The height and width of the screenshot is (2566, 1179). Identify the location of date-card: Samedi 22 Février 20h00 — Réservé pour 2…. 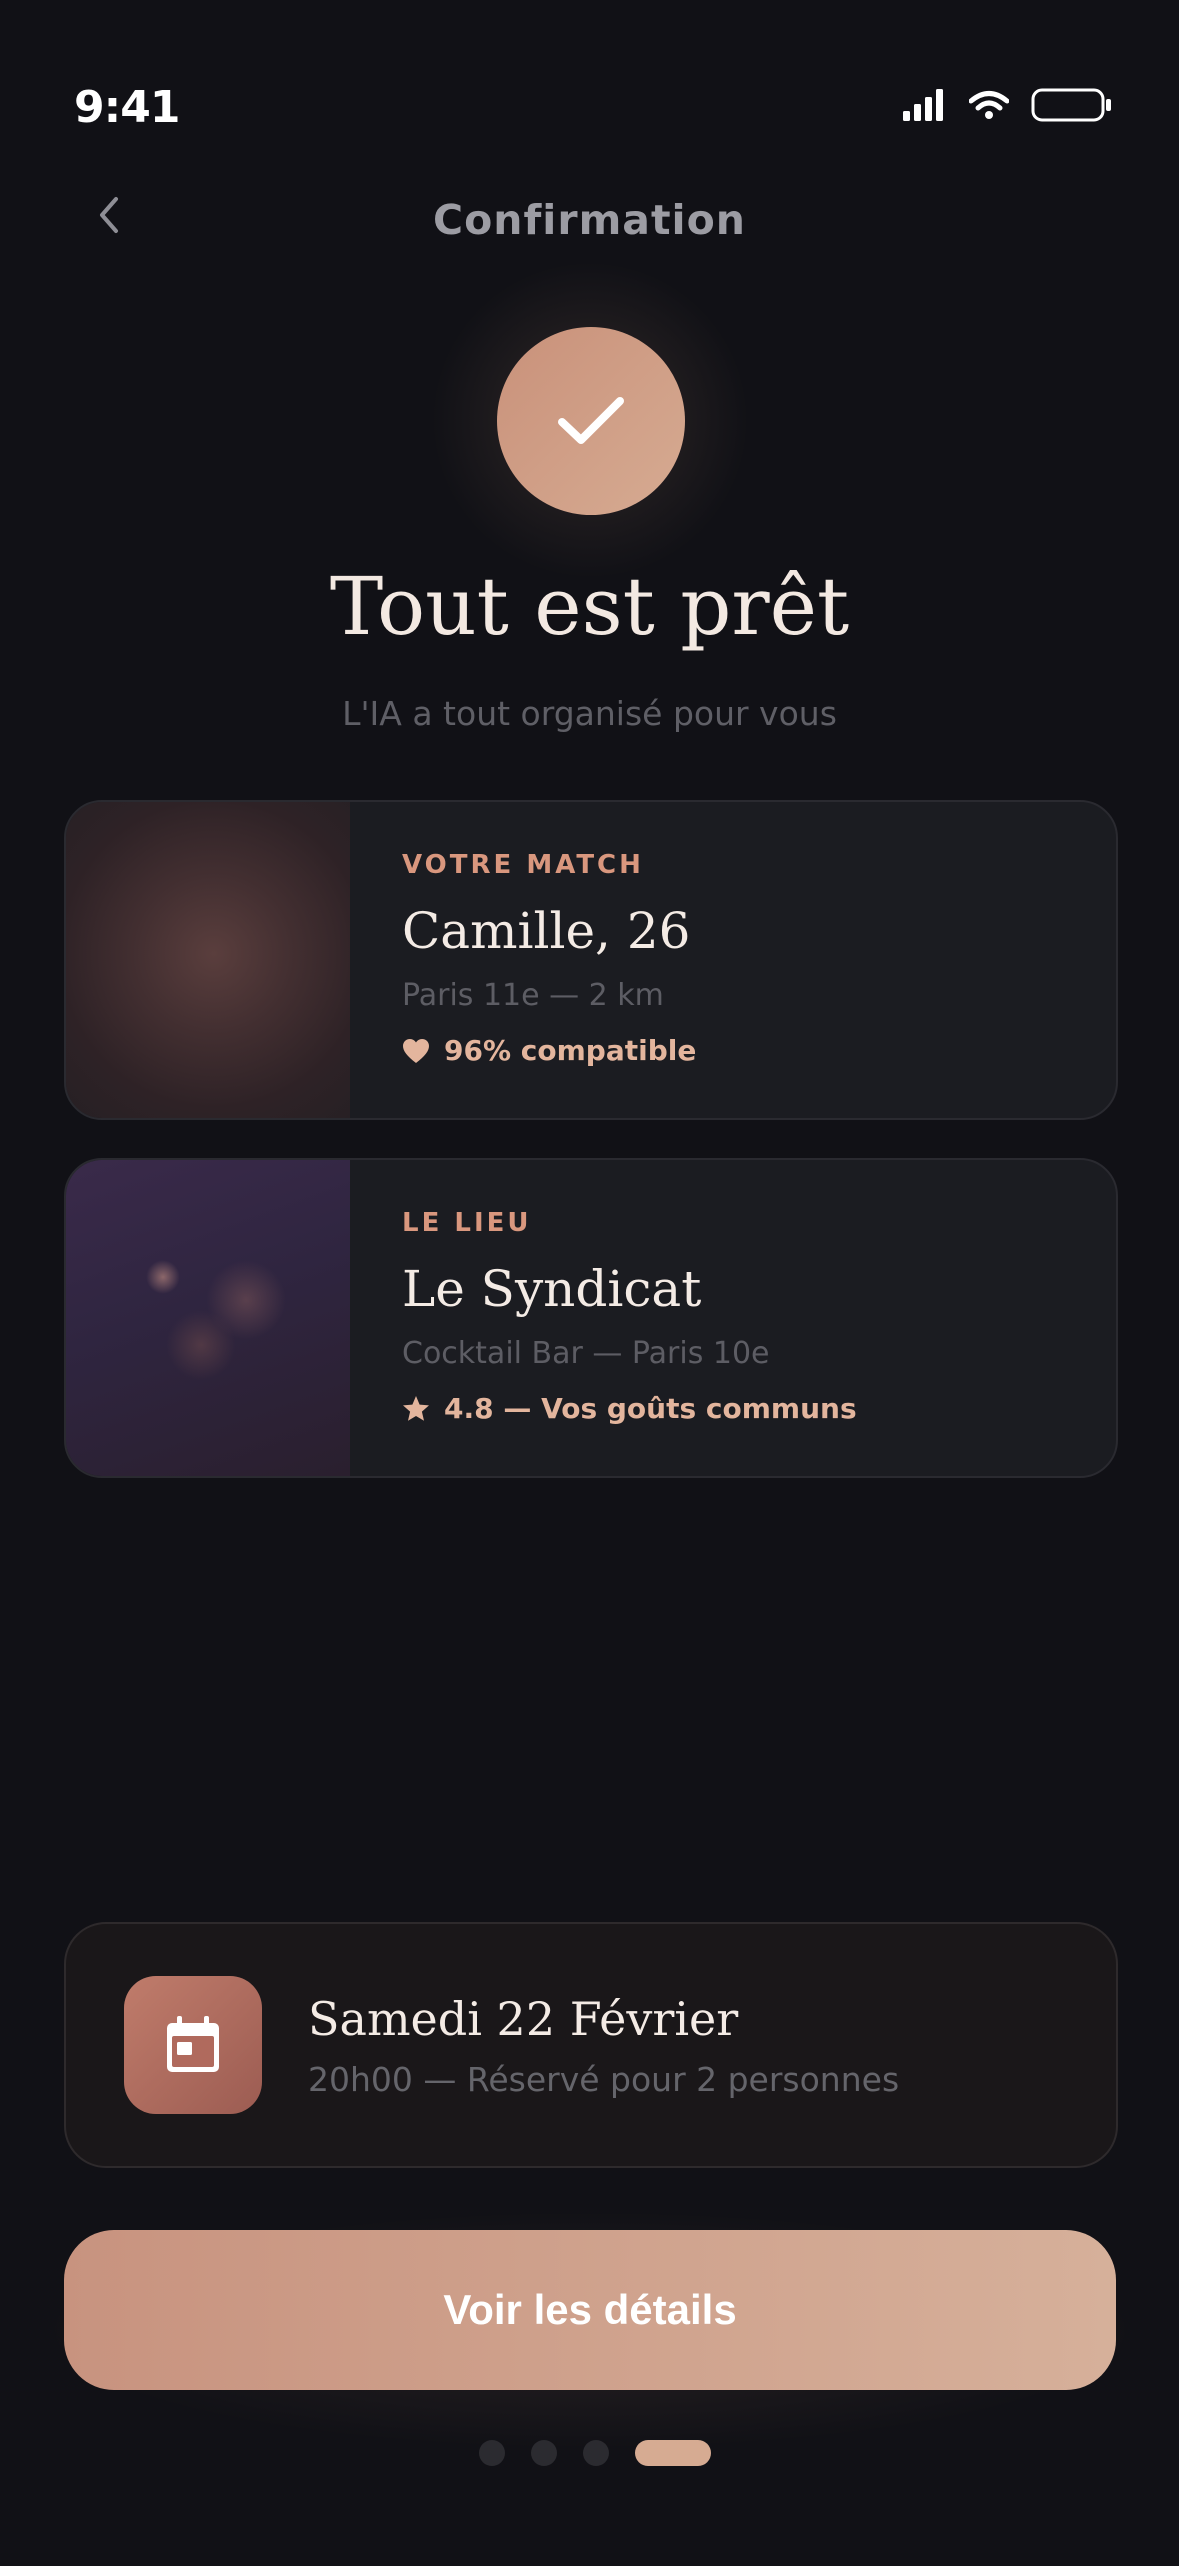
(591, 2045).